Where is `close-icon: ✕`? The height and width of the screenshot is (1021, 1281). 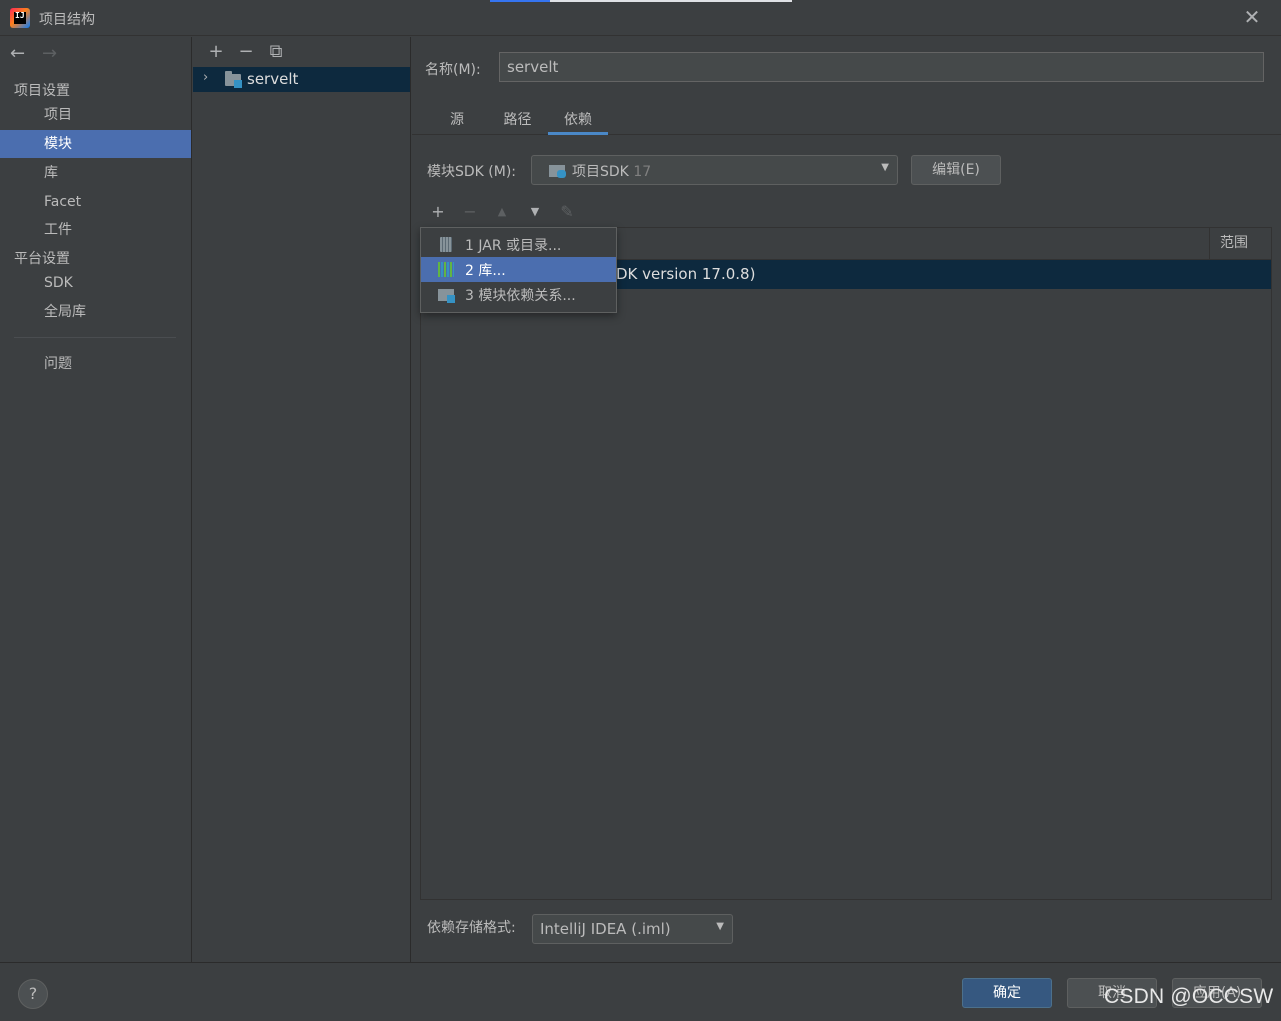 close-icon: ✕ is located at coordinates (1252, 17).